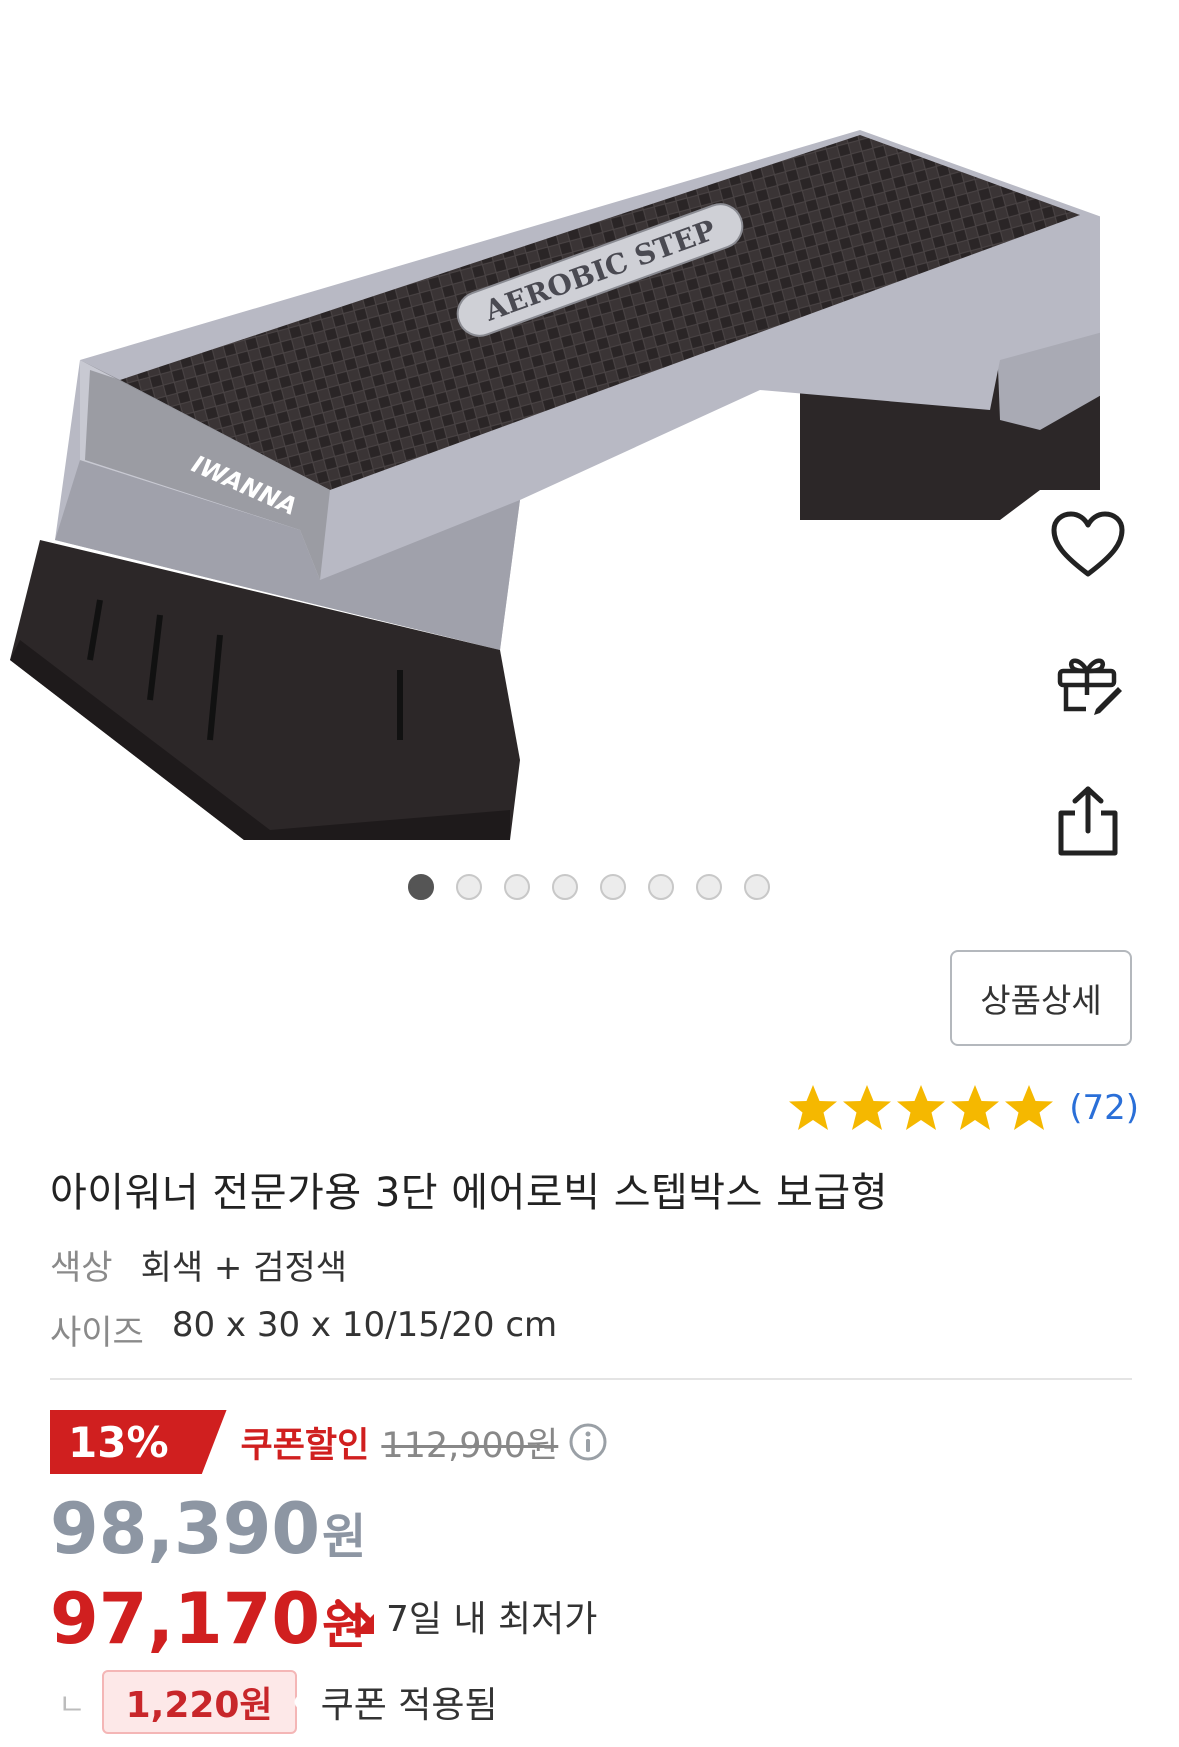 The height and width of the screenshot is (1747, 1179). I want to click on option-value: 회색 + 검정색, so click(244, 1268).